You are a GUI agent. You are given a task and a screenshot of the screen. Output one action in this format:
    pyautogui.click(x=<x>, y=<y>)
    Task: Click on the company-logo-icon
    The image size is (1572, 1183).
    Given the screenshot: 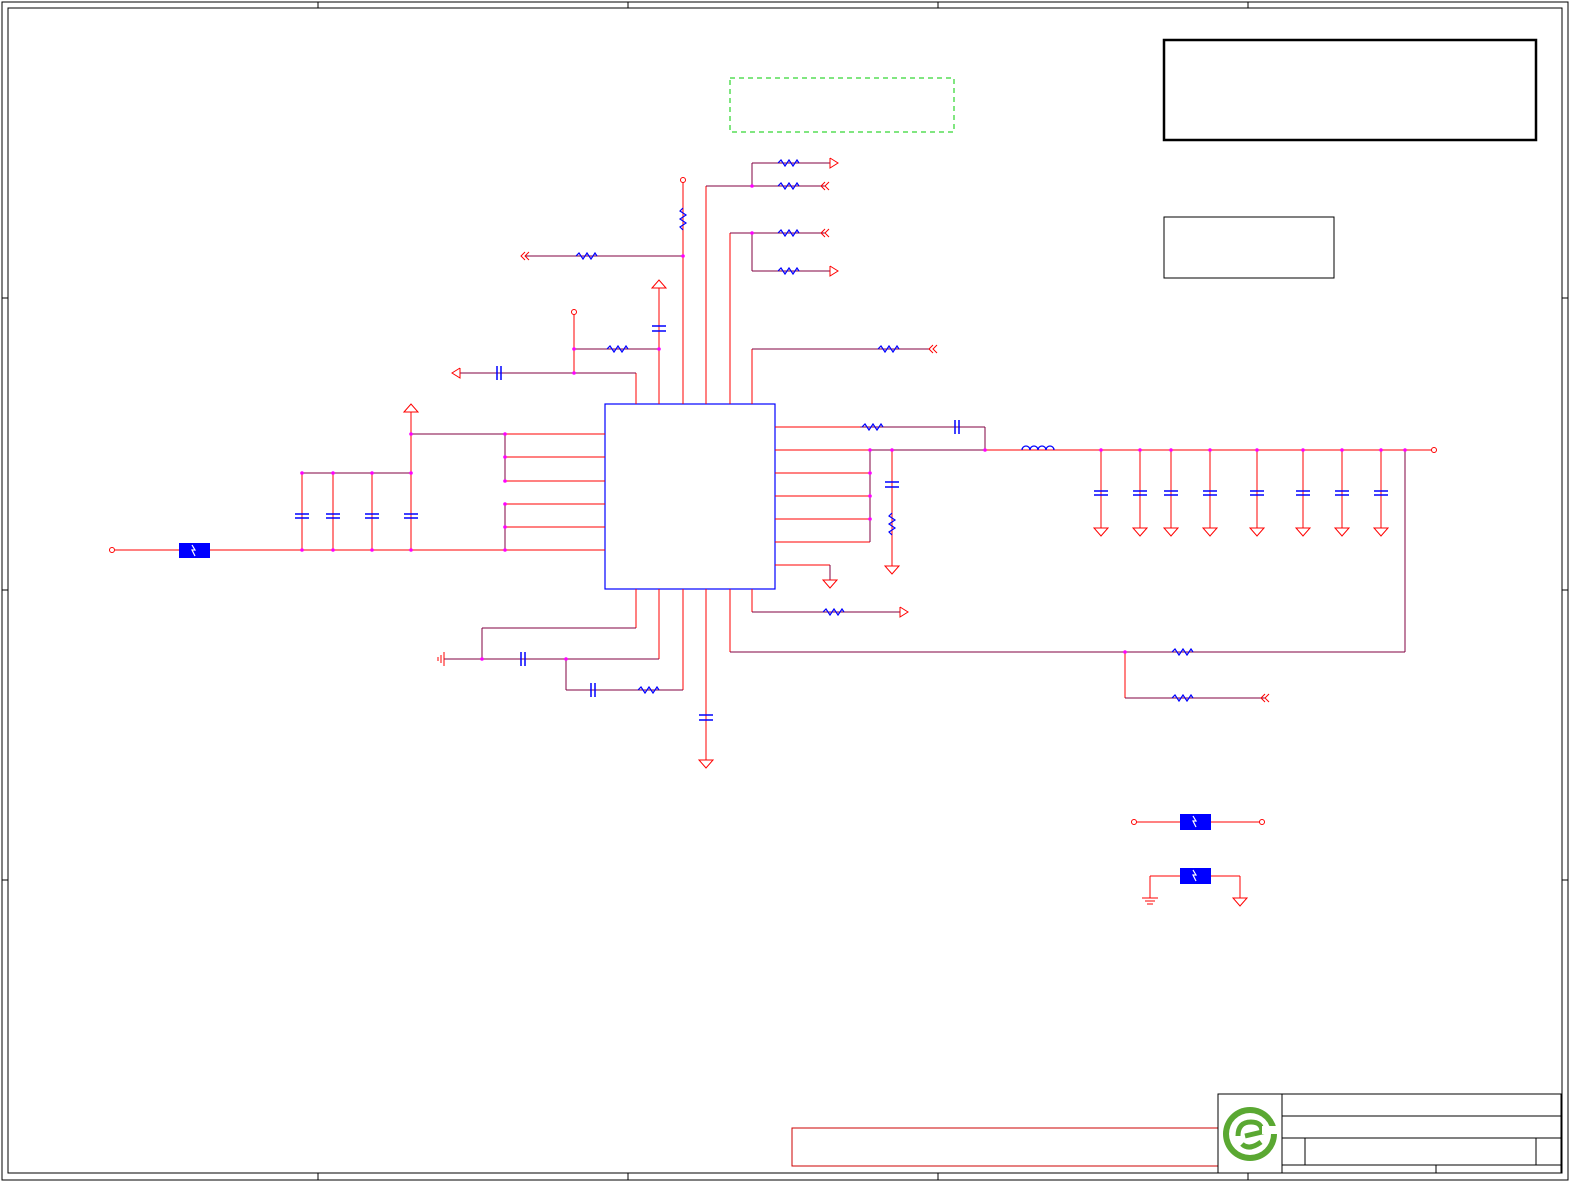 What is the action you would take?
    pyautogui.click(x=1250, y=1134)
    